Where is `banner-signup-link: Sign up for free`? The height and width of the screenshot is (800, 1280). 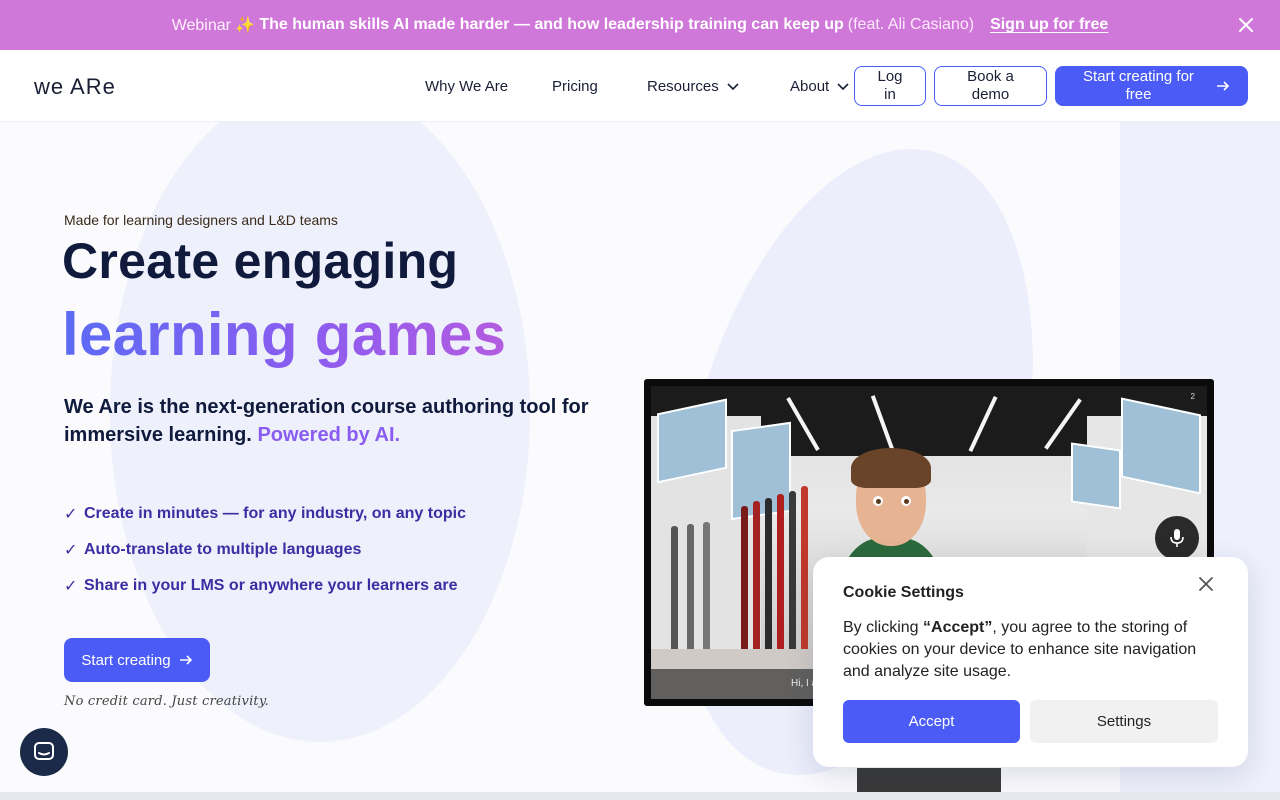
banner-signup-link: Sign up for free is located at coordinates (1049, 25).